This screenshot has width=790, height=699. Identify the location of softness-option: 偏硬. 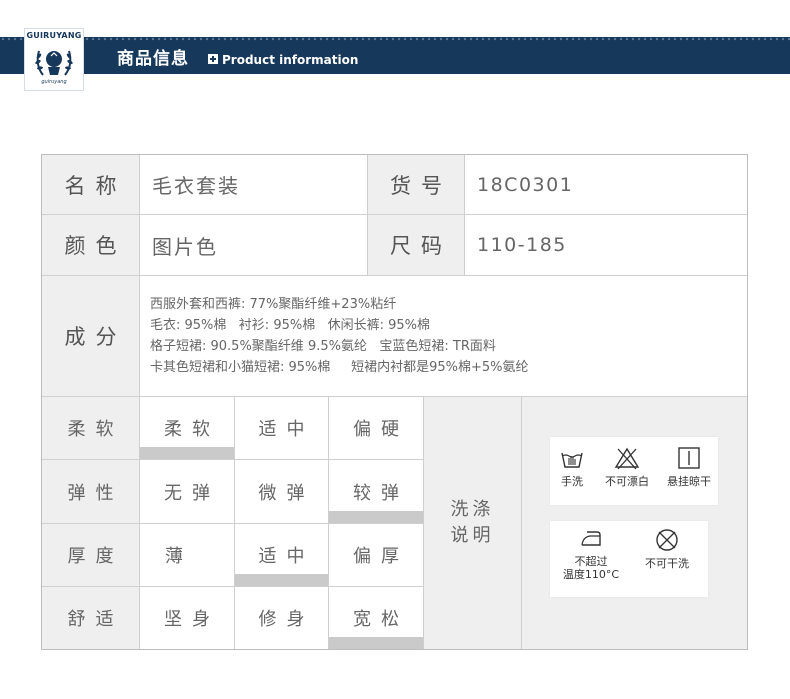
(376, 428).